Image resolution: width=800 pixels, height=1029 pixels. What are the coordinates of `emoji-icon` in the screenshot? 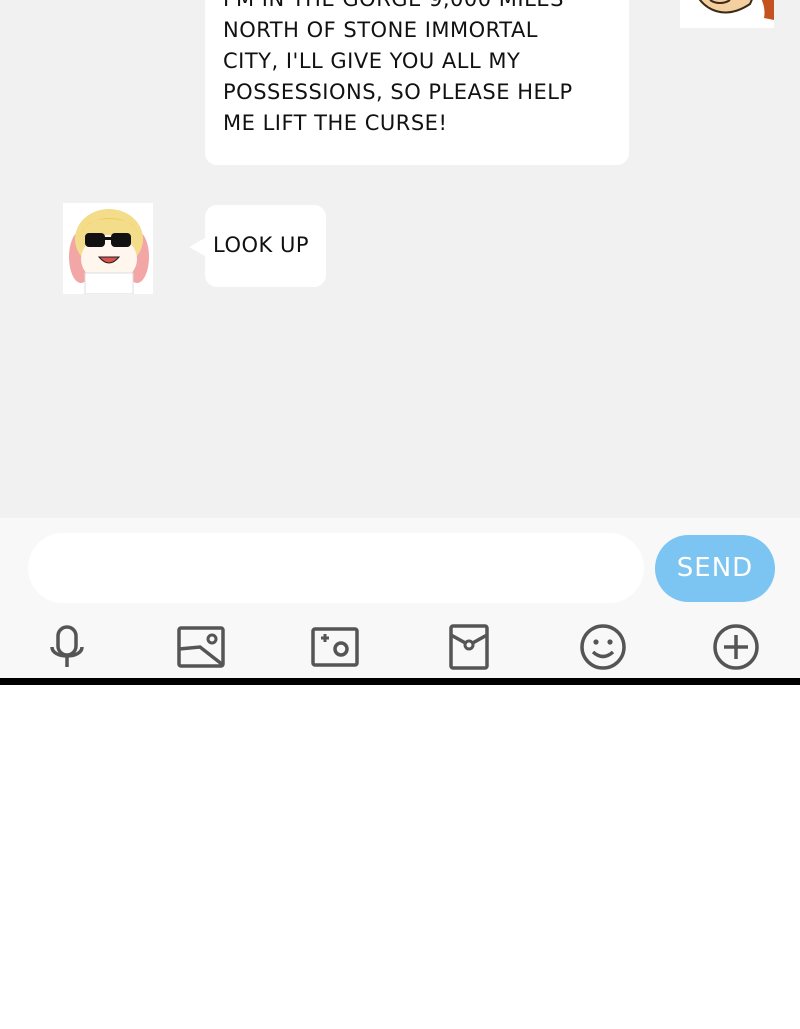 It's located at (603, 646).